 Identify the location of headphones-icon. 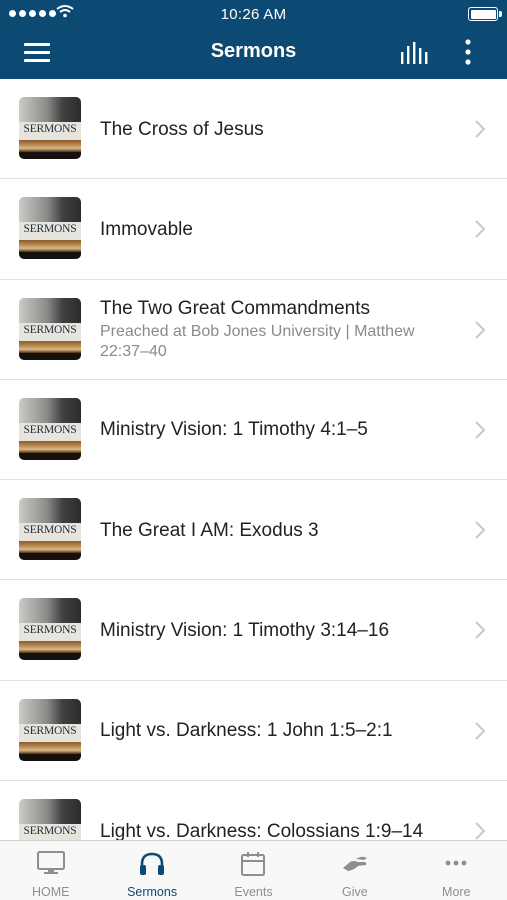
(152, 863).